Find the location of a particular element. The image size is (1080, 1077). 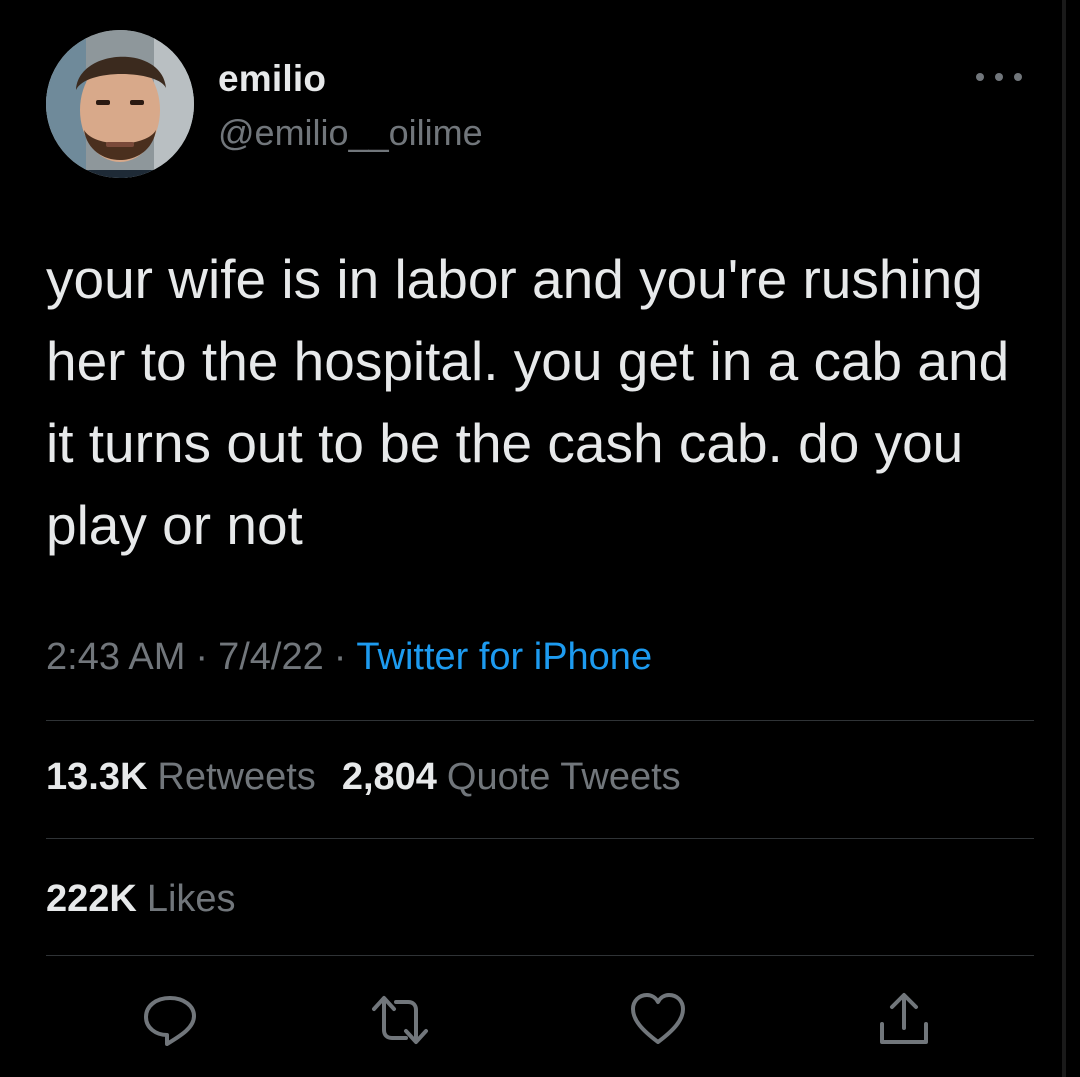

likes-stat: 222K Likes is located at coordinates (141, 899).